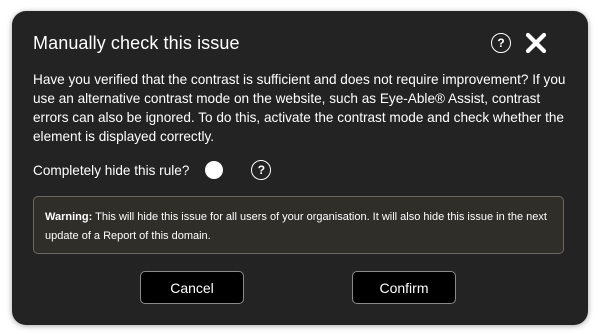 The image size is (600, 335). I want to click on dialog-title: Manually check this issue, so click(136, 43).